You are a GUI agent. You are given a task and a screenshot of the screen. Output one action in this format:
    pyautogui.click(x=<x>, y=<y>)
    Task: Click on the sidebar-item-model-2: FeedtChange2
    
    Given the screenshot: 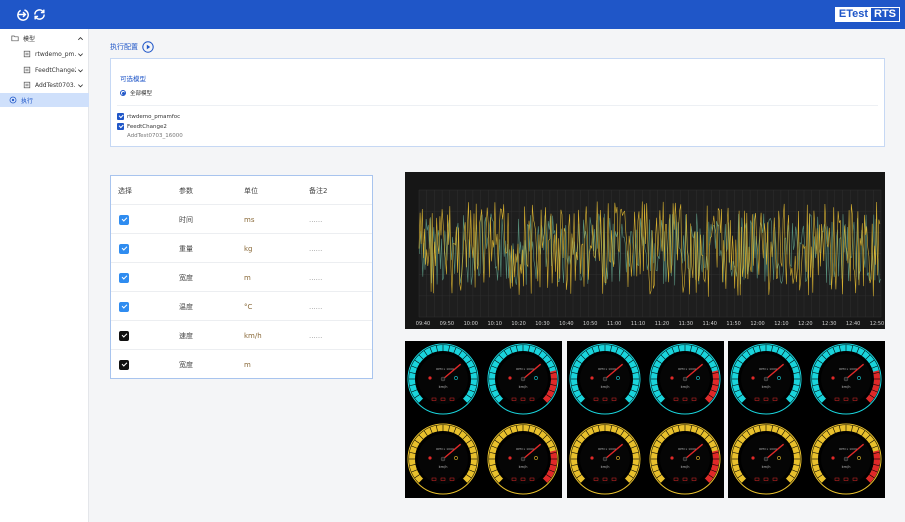 What is the action you would take?
    pyautogui.click(x=44, y=70)
    